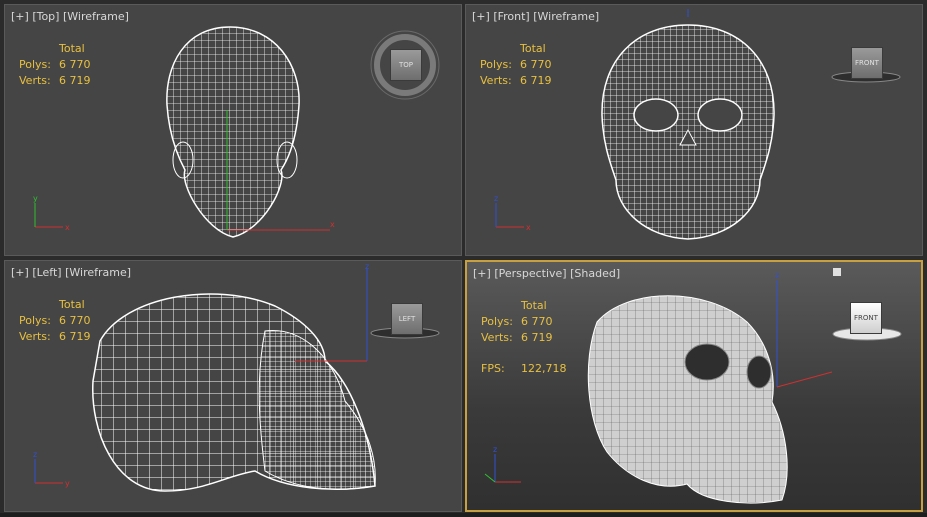 The width and height of the screenshot is (927, 517). Describe the element at coordinates (493, 368) in the screenshot. I see `fps-label: FPS:` at that location.